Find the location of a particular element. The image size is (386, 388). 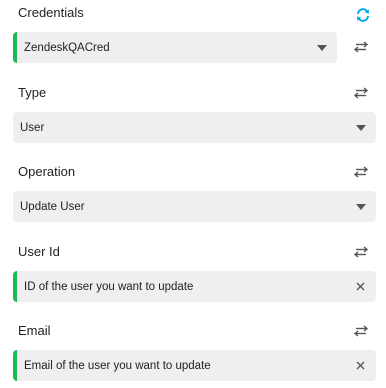

email-input: Email of the user you want to update is located at coordinates (194, 365).